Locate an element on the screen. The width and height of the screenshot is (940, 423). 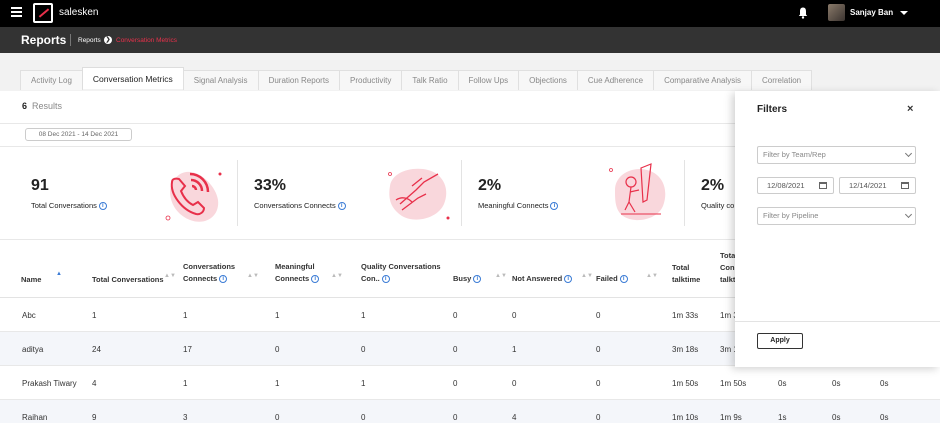
date-from-input: 12/08/2021 is located at coordinates (795, 185).